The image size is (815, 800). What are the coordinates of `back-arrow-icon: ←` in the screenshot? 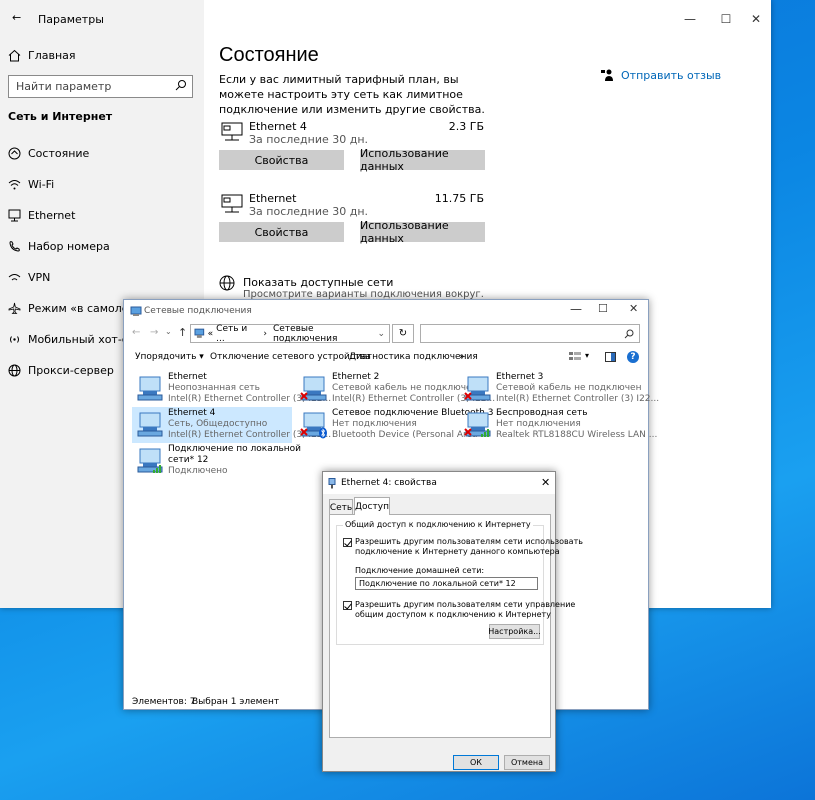 It's located at (16, 17).